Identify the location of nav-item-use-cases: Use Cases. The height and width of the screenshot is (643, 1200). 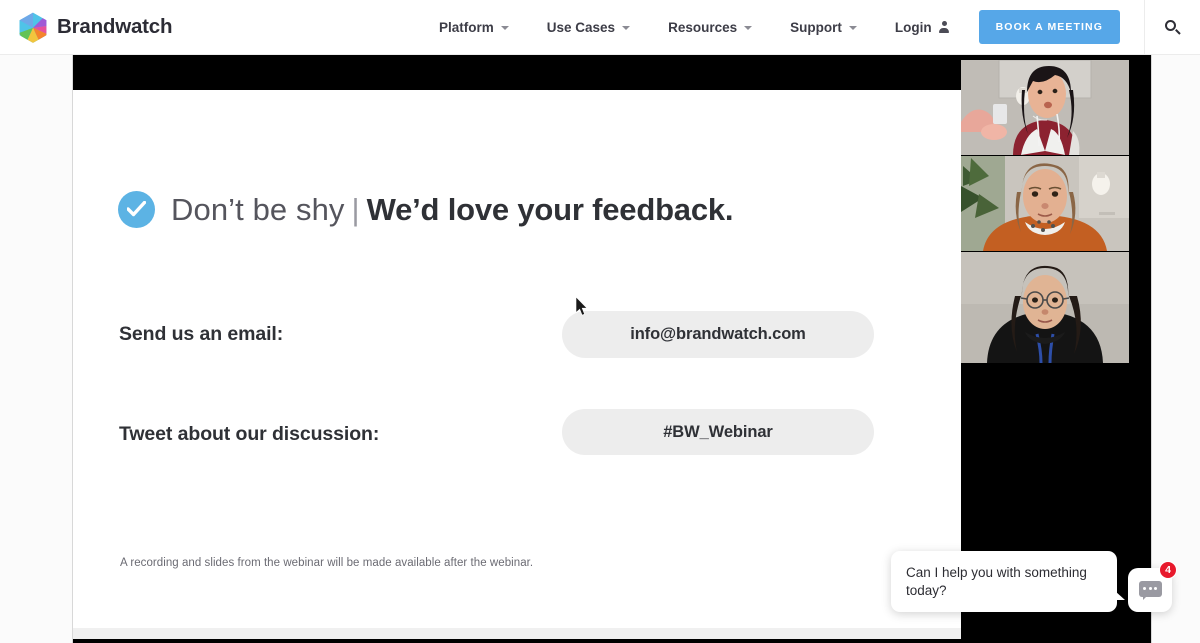
(588, 27).